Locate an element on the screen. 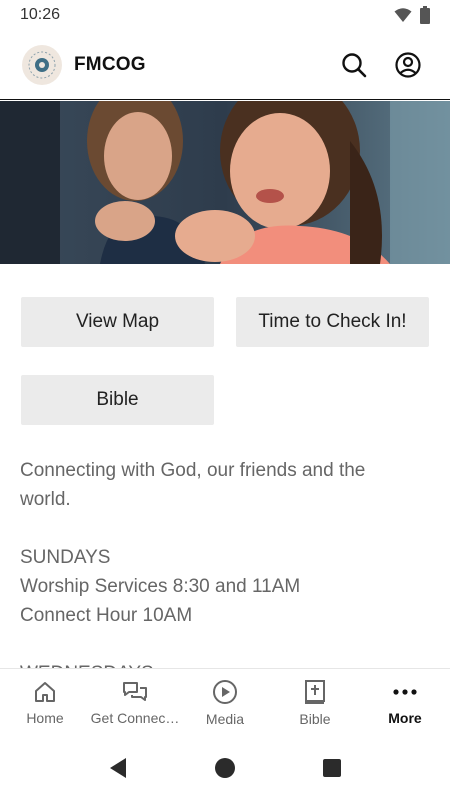  search-icon is located at coordinates (354, 64).